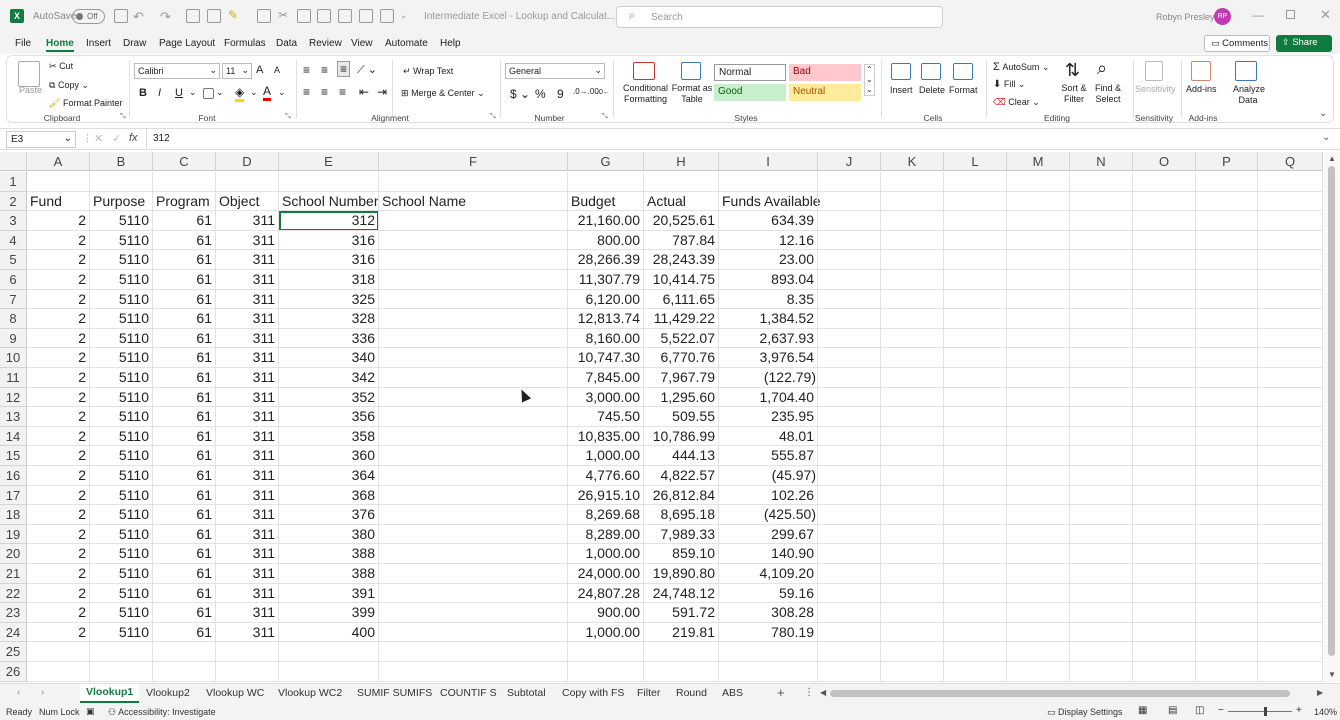 Image resolution: width=1340 pixels, height=720 pixels. Describe the element at coordinates (781, 692) in the screenshot. I see `add-sheet-icon: +` at that location.